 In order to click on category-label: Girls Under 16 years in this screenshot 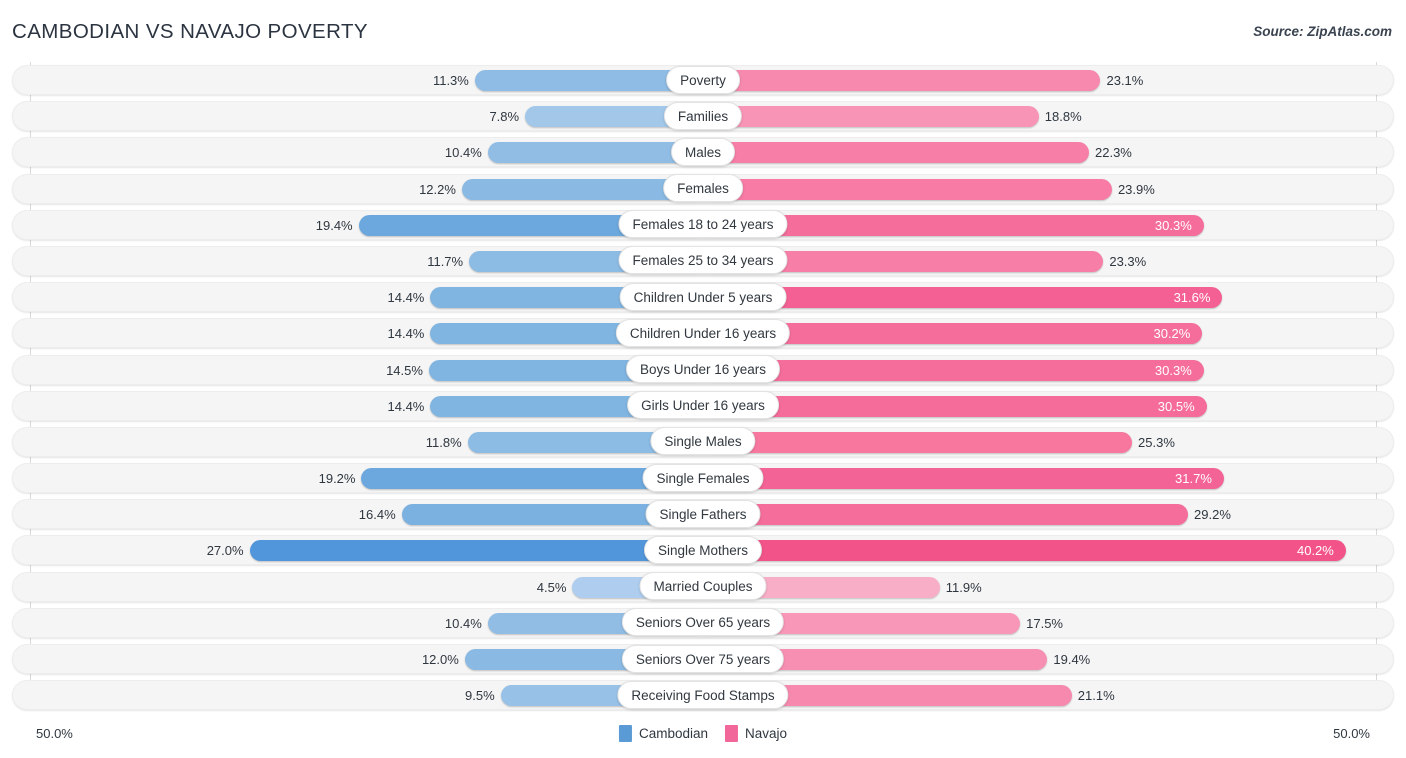, I will do `click(703, 405)`.